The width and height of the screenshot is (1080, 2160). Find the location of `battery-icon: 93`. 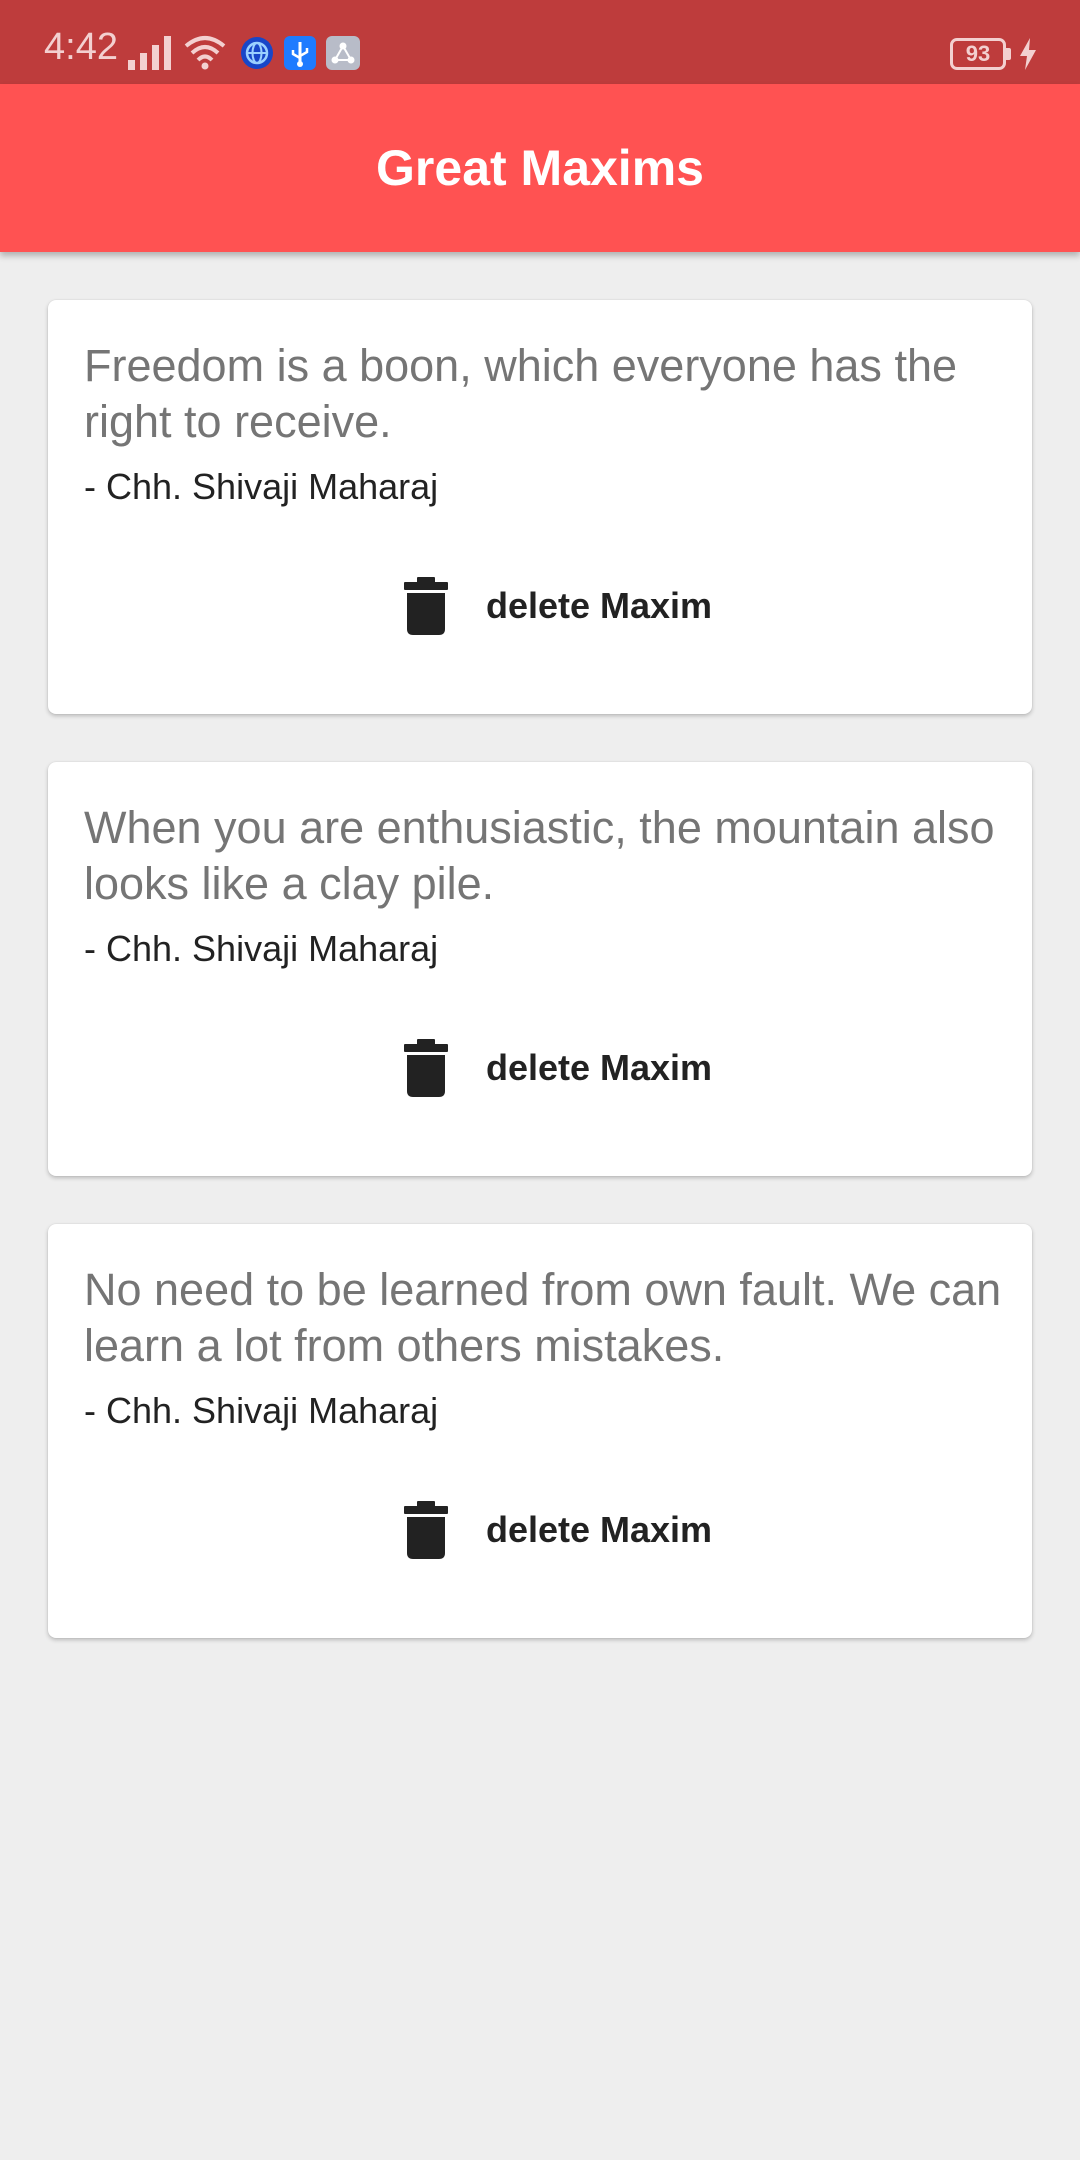

battery-icon: 93 is located at coordinates (978, 54).